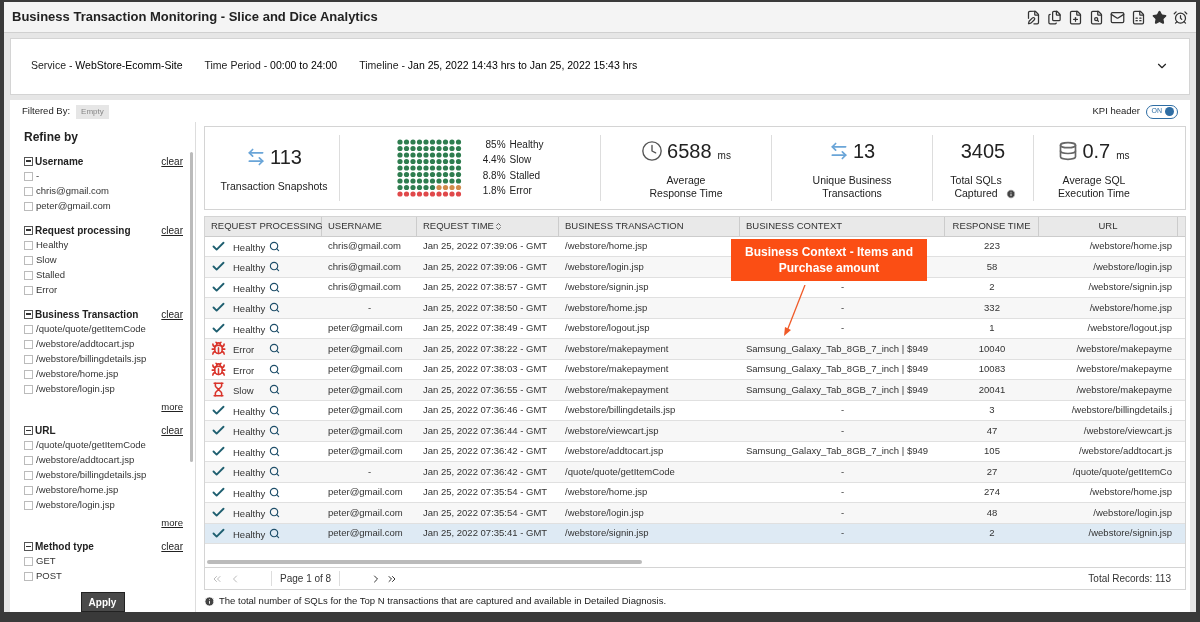 This screenshot has height=622, width=1200. Describe the element at coordinates (992, 226) in the screenshot. I see `column-header: RESPONSE TIME` at that location.